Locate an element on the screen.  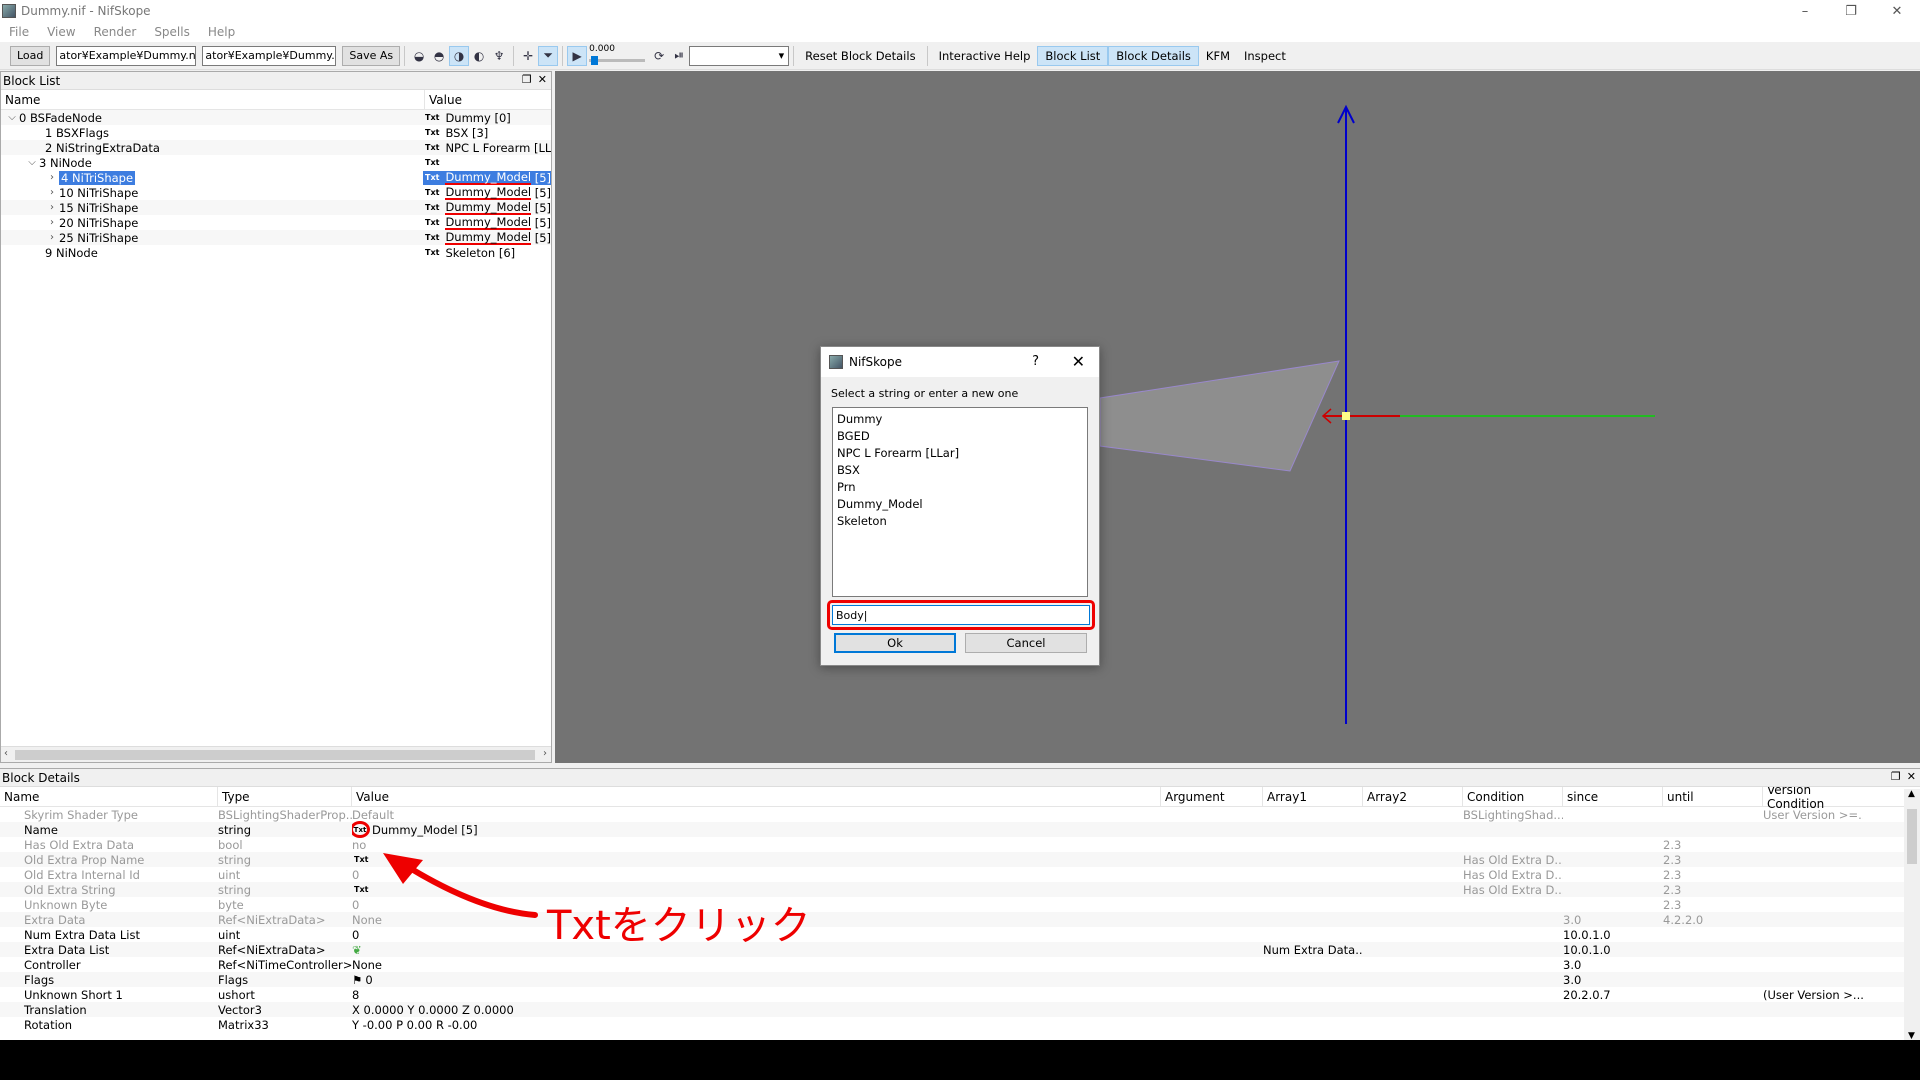
reset-block-details-button: Reset Block Details is located at coordinates (860, 56).